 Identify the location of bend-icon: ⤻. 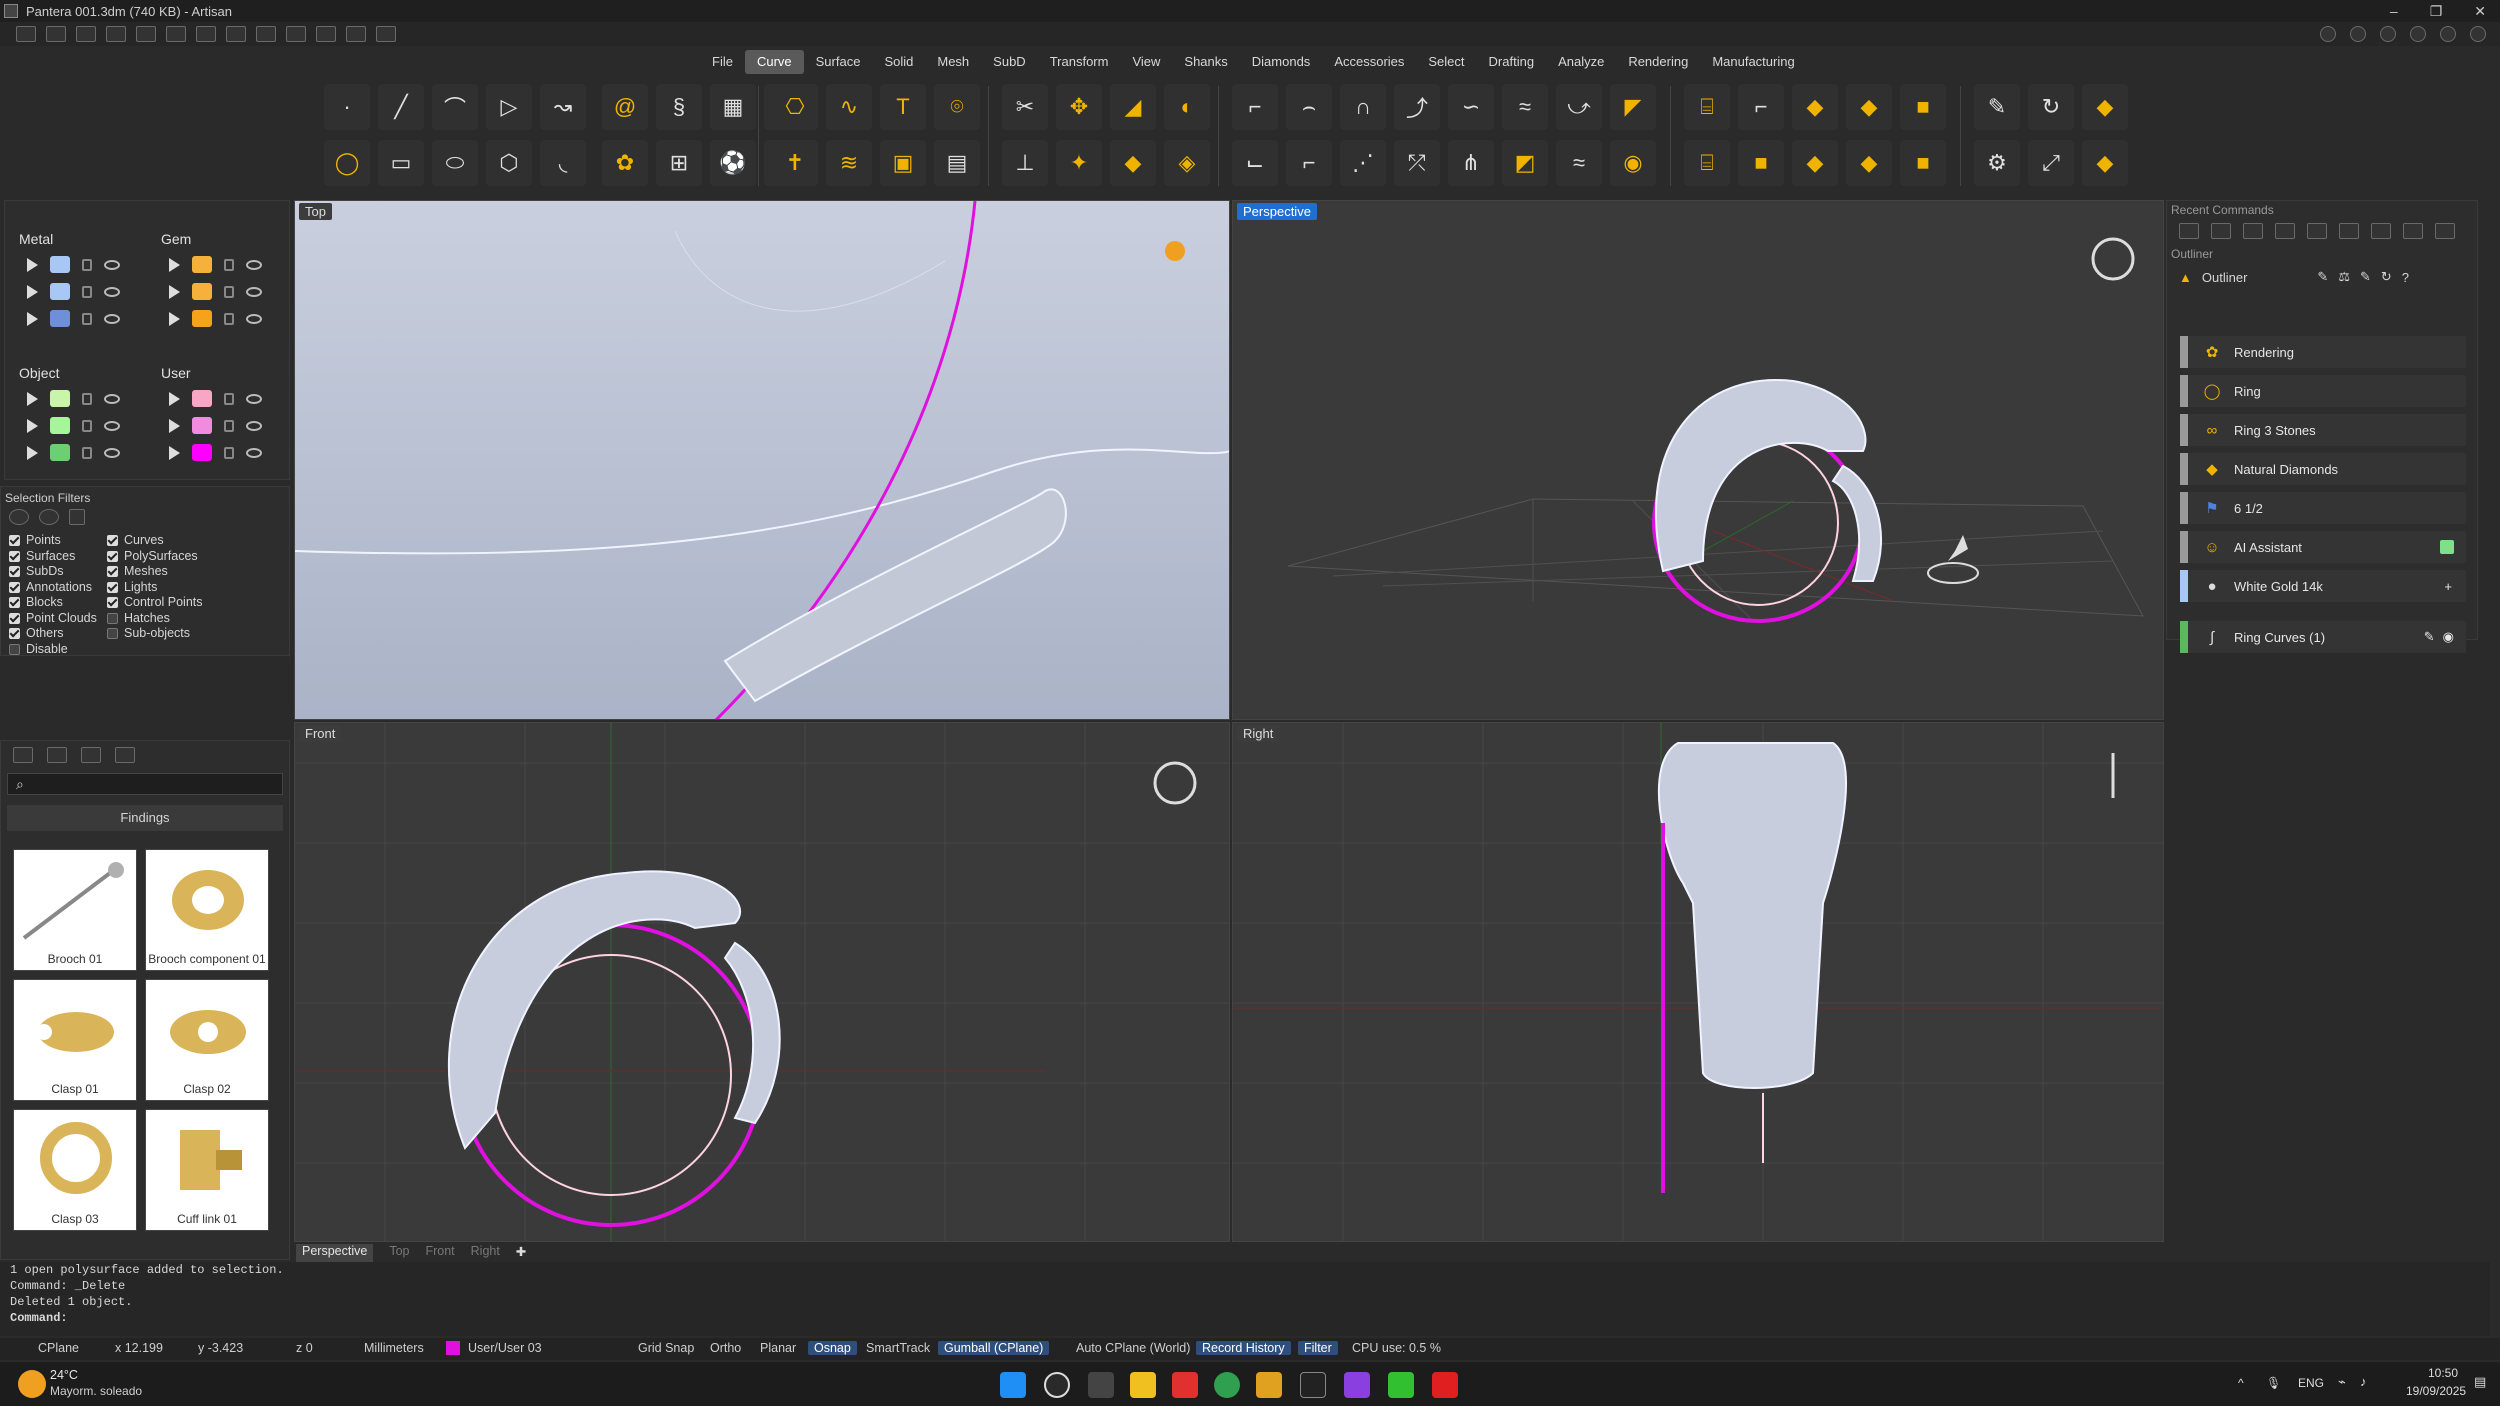
(1579, 107).